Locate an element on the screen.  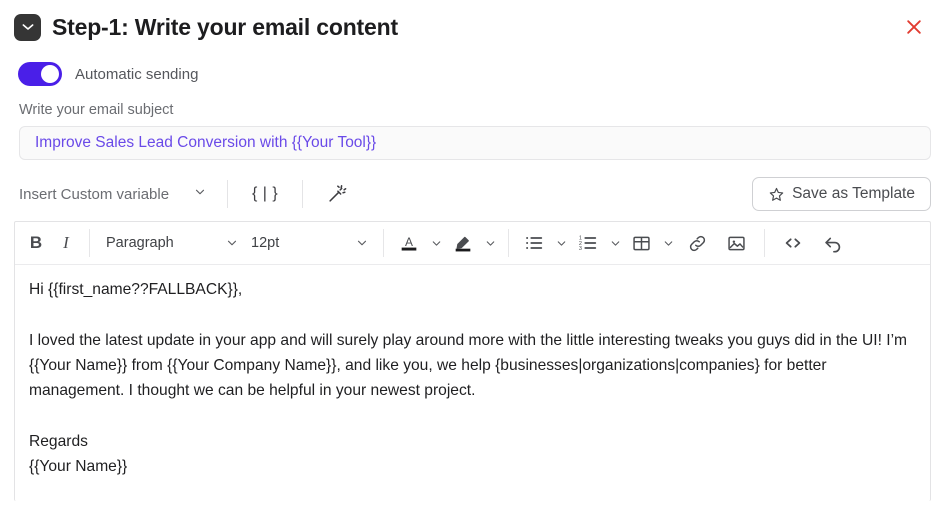
save-as-template-label: Save as Template is located at coordinates (853, 193).